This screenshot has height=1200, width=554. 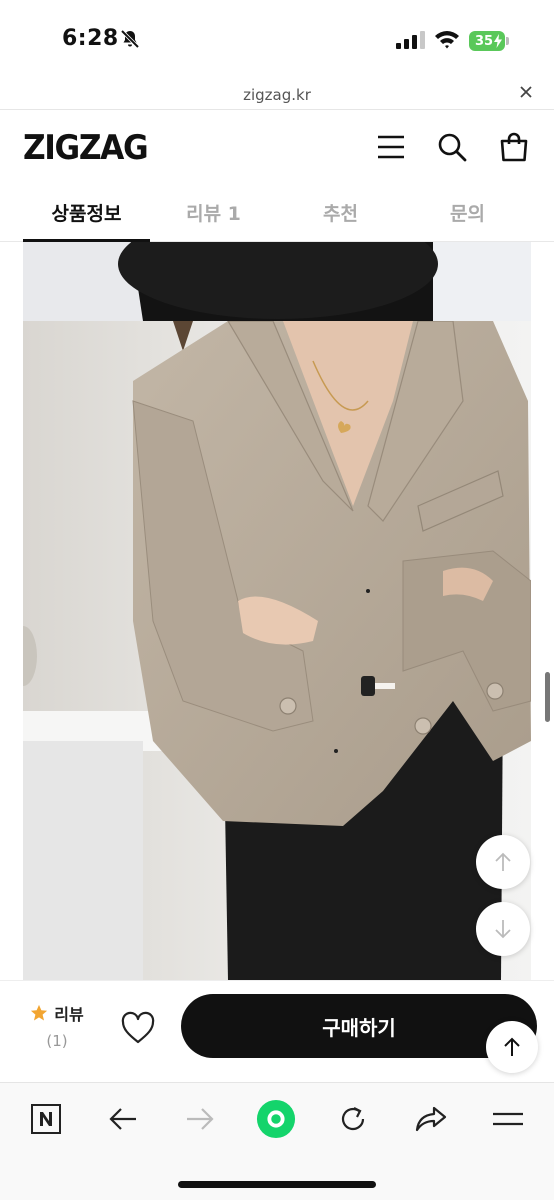 What do you see at coordinates (391, 147) in the screenshot?
I see `menu-icon` at bounding box center [391, 147].